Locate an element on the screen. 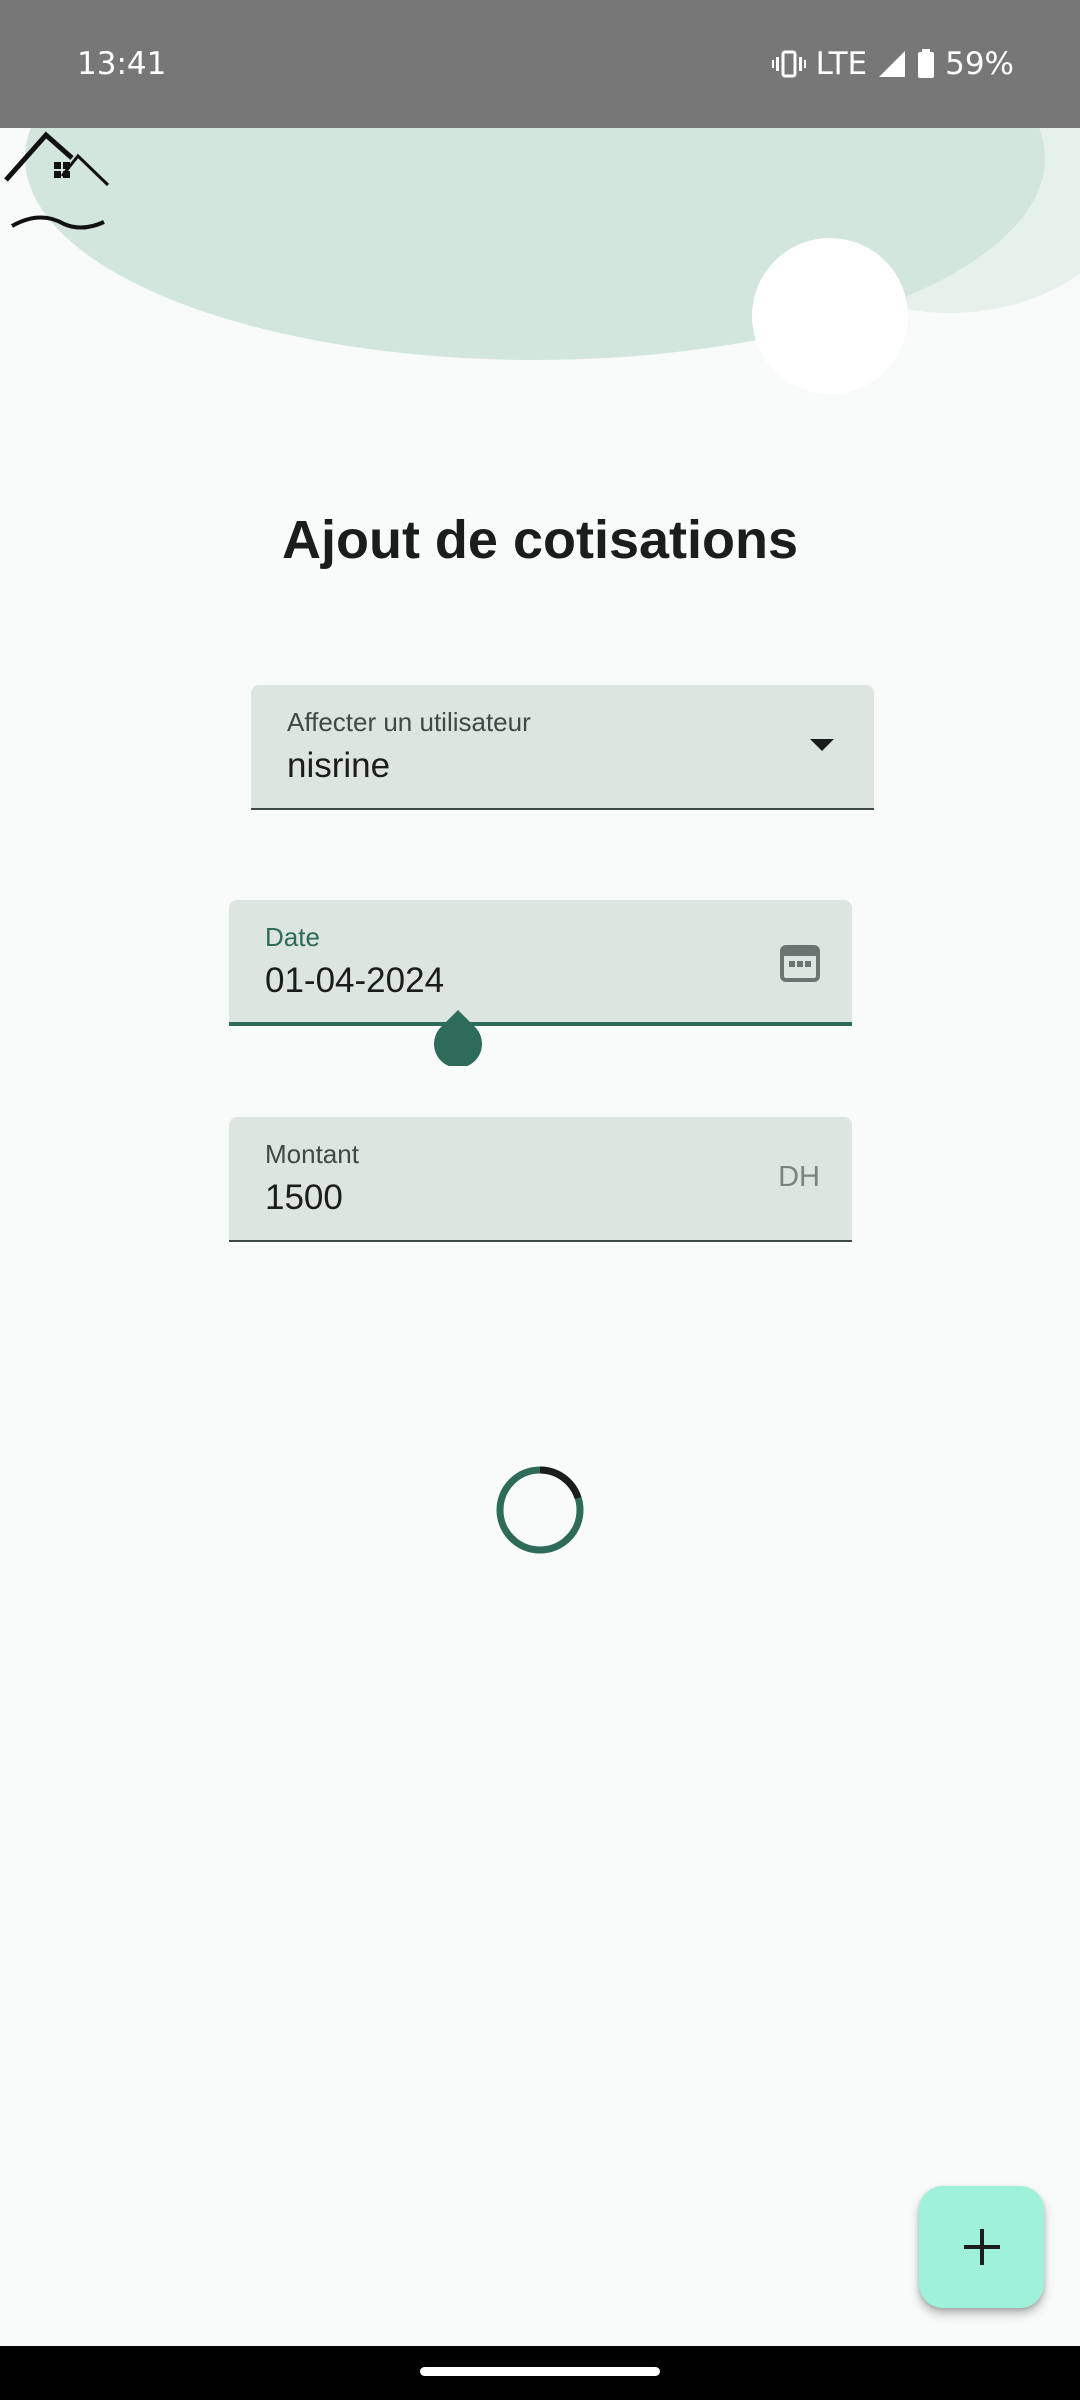  plus-icon is located at coordinates (981, 2247).